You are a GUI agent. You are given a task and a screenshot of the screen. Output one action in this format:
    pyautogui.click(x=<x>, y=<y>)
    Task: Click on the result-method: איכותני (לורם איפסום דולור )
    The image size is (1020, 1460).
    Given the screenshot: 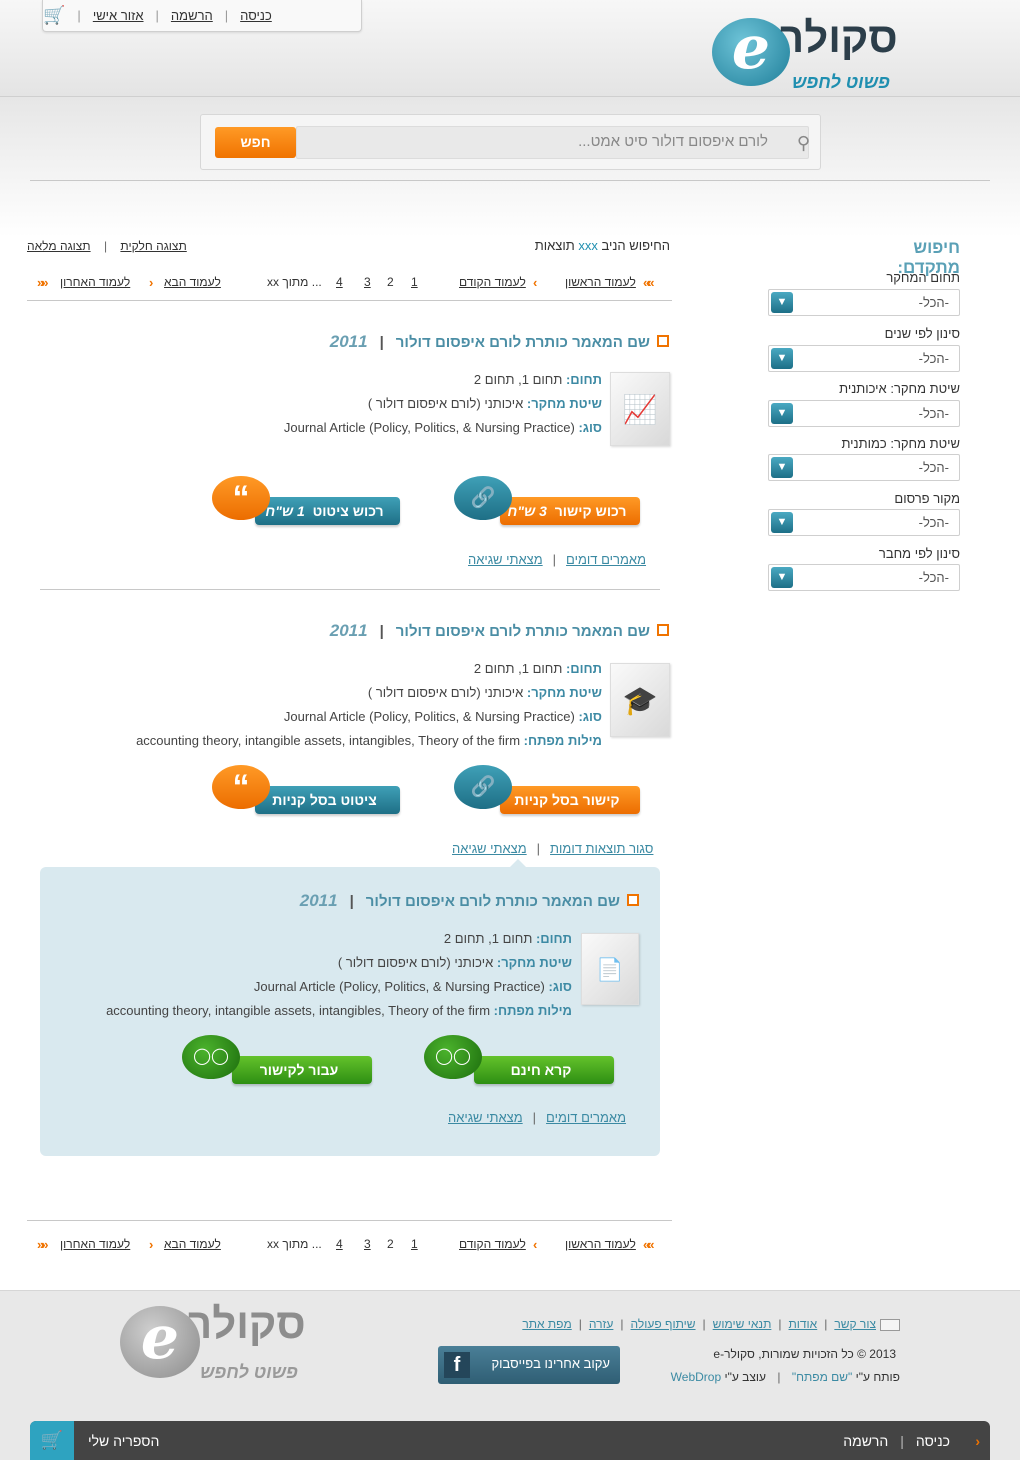 What is the action you would take?
    pyautogui.click(x=445, y=692)
    